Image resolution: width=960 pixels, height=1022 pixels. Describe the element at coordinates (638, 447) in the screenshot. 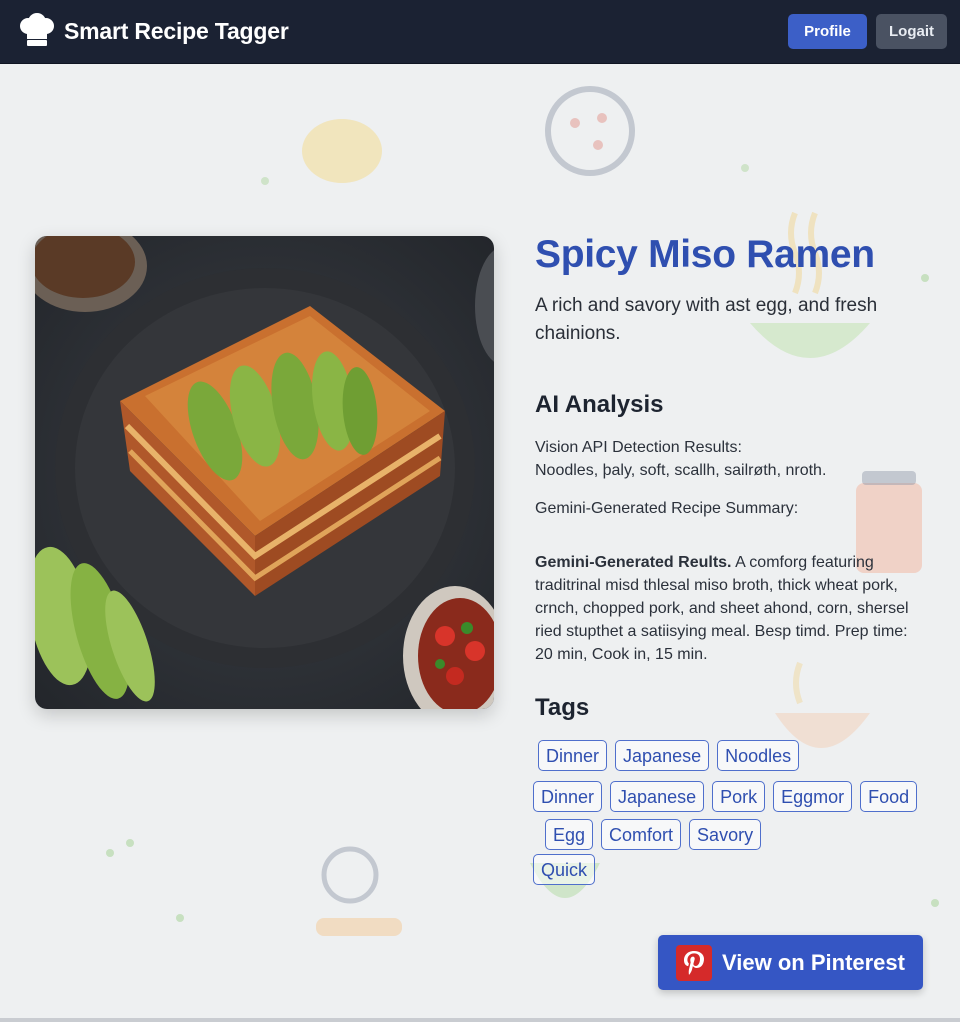

I see `vision-results-label: Vision API Detection Results:` at that location.